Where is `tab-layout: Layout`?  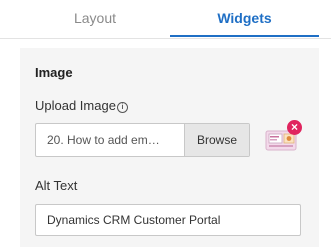 tab-layout: Layout is located at coordinates (95, 18).